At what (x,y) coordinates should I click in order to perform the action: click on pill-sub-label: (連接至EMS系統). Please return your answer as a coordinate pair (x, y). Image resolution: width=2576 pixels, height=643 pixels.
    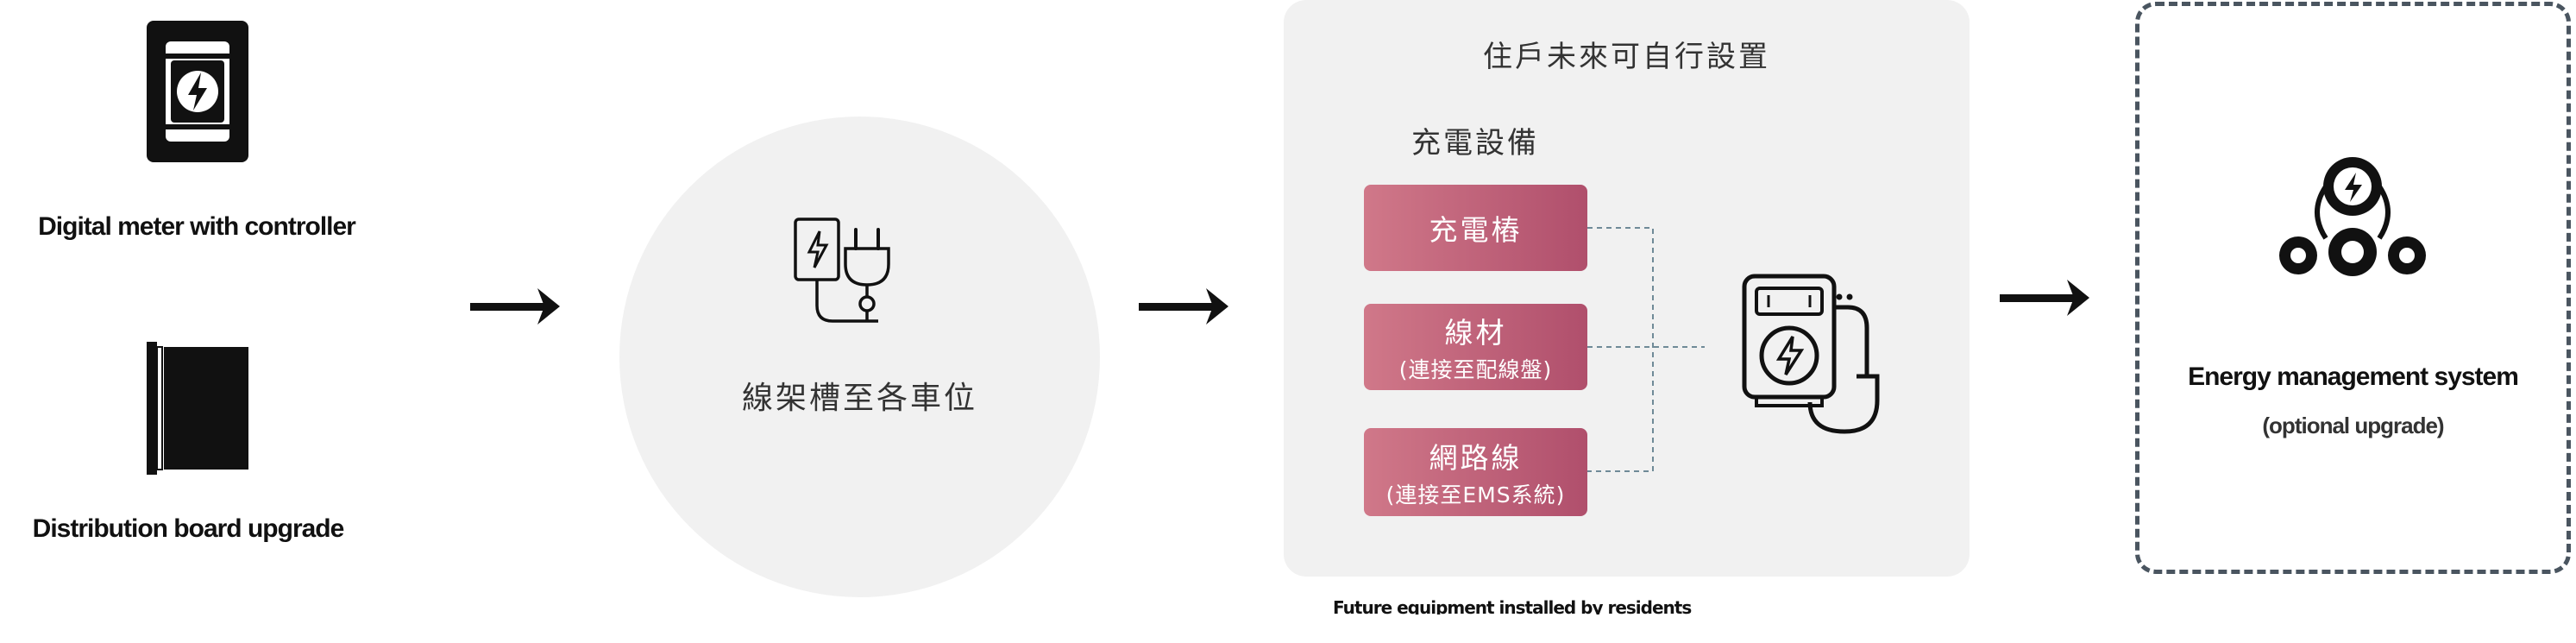
    Looking at the image, I should click on (1475, 494).